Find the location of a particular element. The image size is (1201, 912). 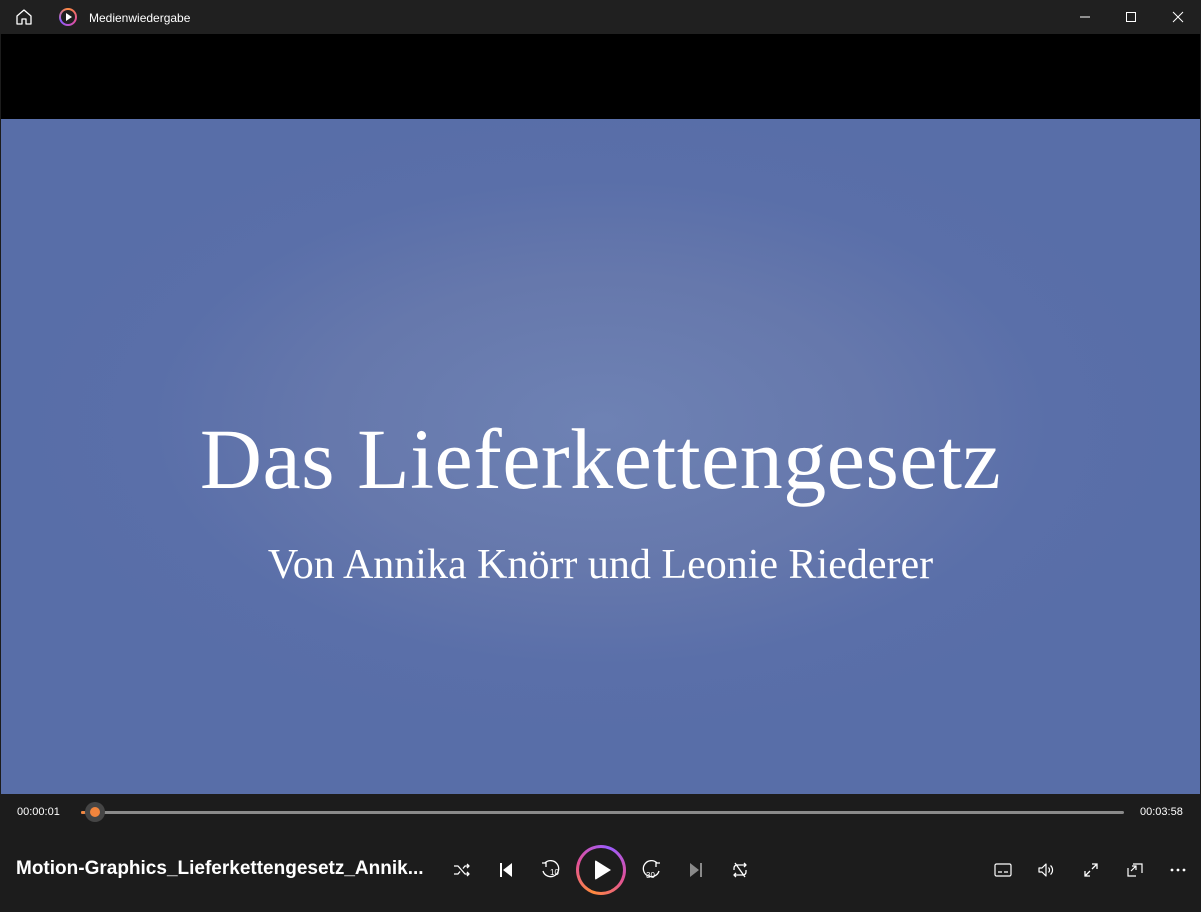

maximize-button is located at coordinates (1131, 17).